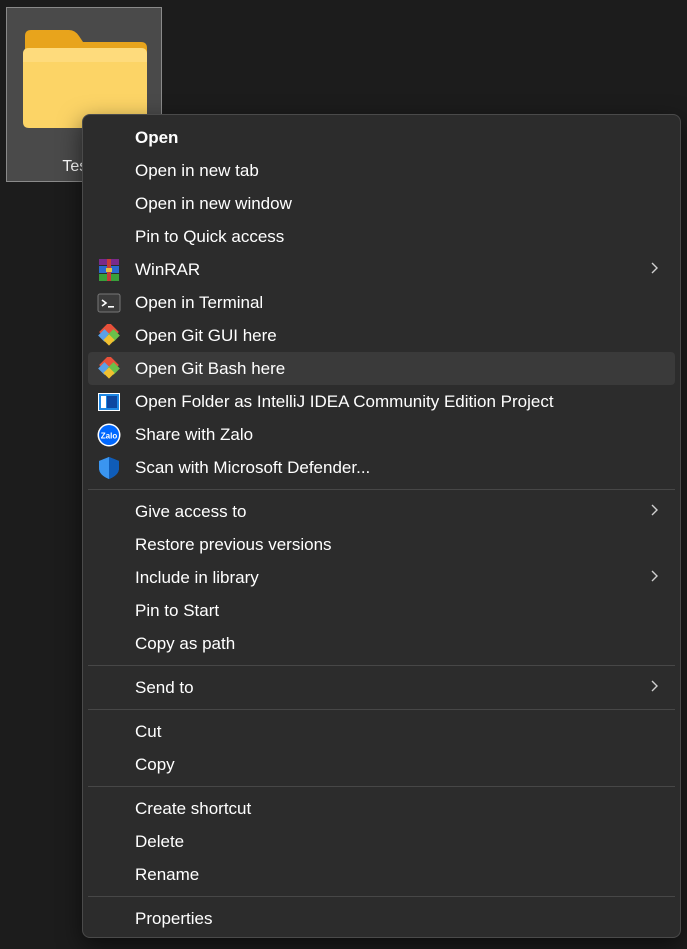 The image size is (687, 949). I want to click on menu-item-label: Send to, so click(164, 687).